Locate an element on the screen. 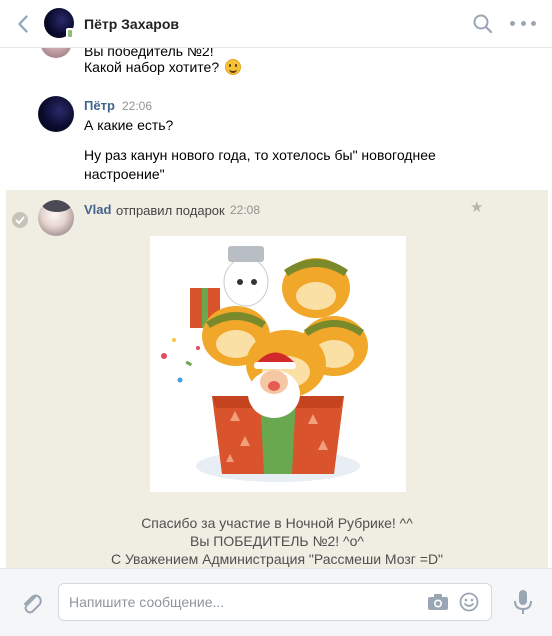 The image size is (552, 636). message-input-box is located at coordinates (275, 602).